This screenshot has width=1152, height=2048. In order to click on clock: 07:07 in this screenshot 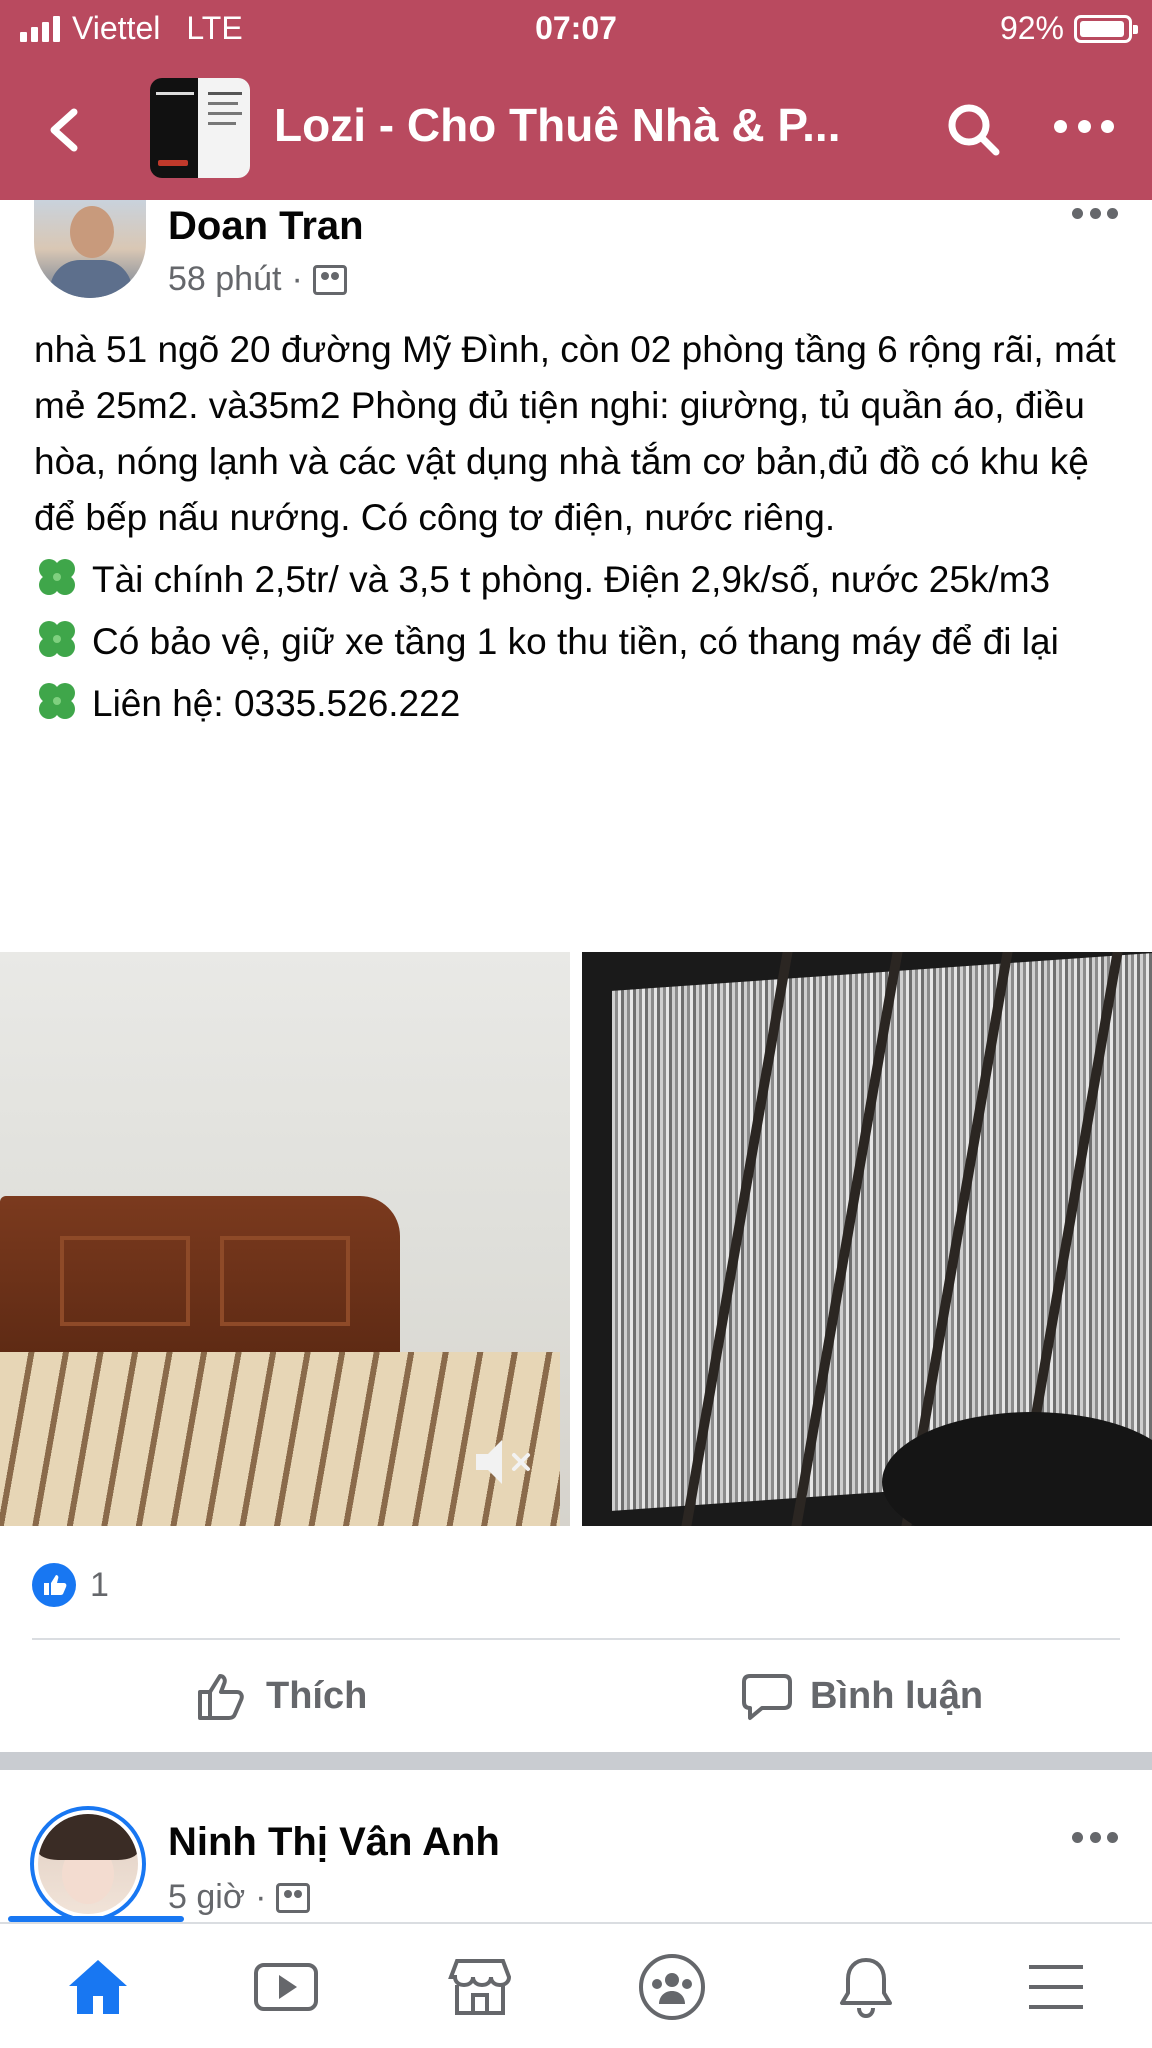, I will do `click(576, 28)`.